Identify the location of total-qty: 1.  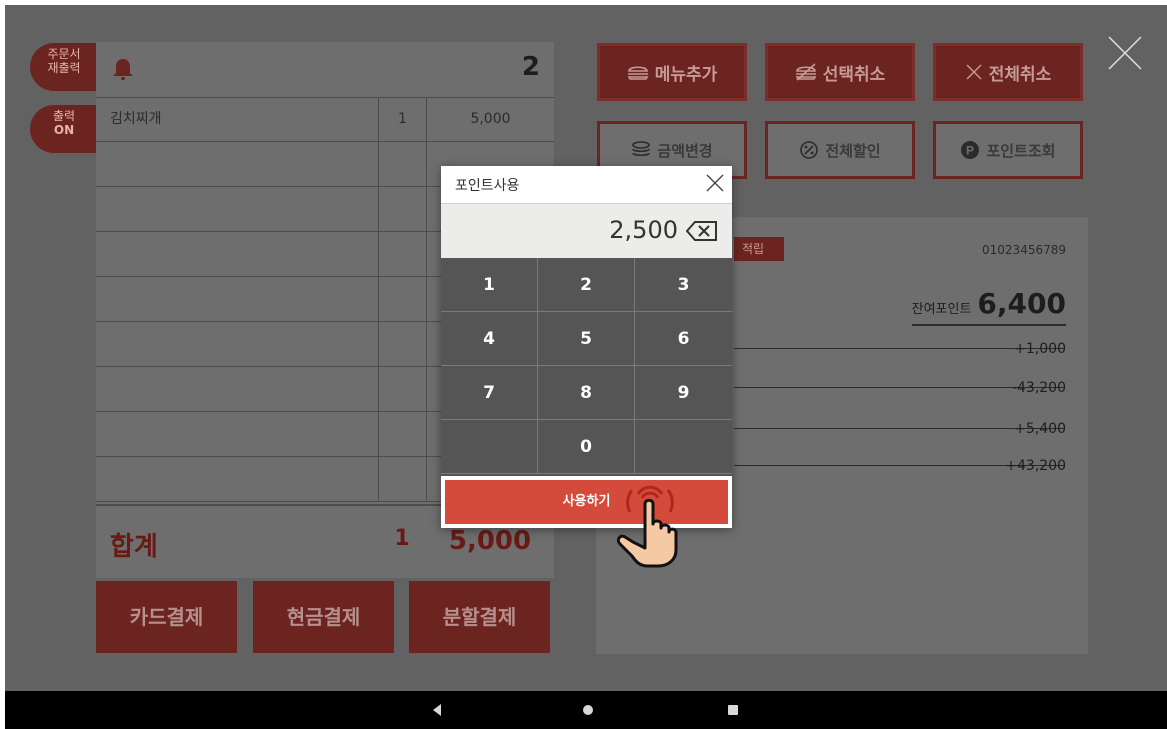
(402, 538).